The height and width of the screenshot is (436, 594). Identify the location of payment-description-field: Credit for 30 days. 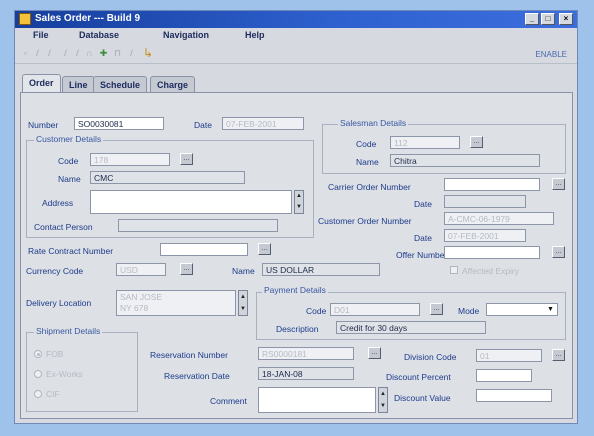
(411, 327).